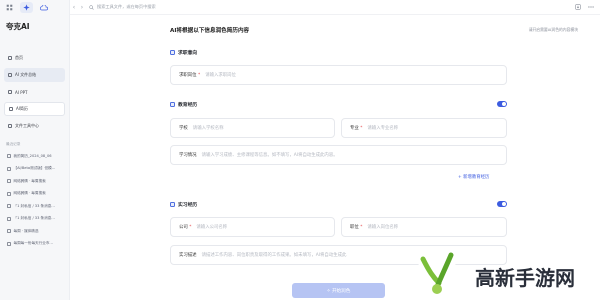 This screenshot has height=300, width=600. I want to click on section-title: 求职意向, so click(188, 53).